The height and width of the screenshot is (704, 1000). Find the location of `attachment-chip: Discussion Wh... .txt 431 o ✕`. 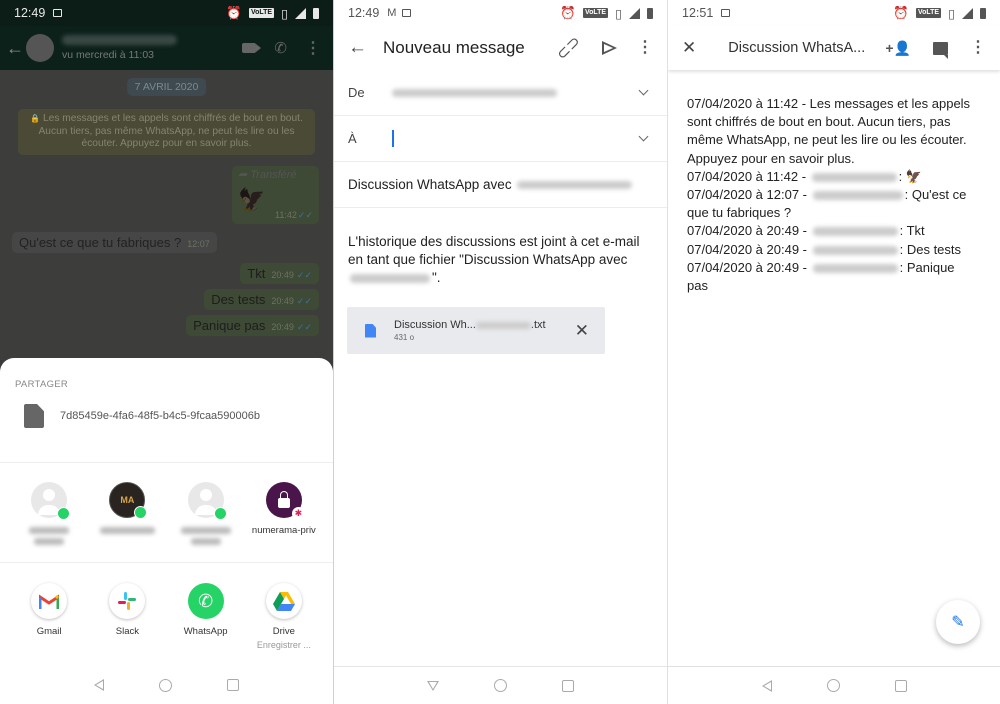

attachment-chip: Discussion Wh... .txt 431 o ✕ is located at coordinates (476, 330).